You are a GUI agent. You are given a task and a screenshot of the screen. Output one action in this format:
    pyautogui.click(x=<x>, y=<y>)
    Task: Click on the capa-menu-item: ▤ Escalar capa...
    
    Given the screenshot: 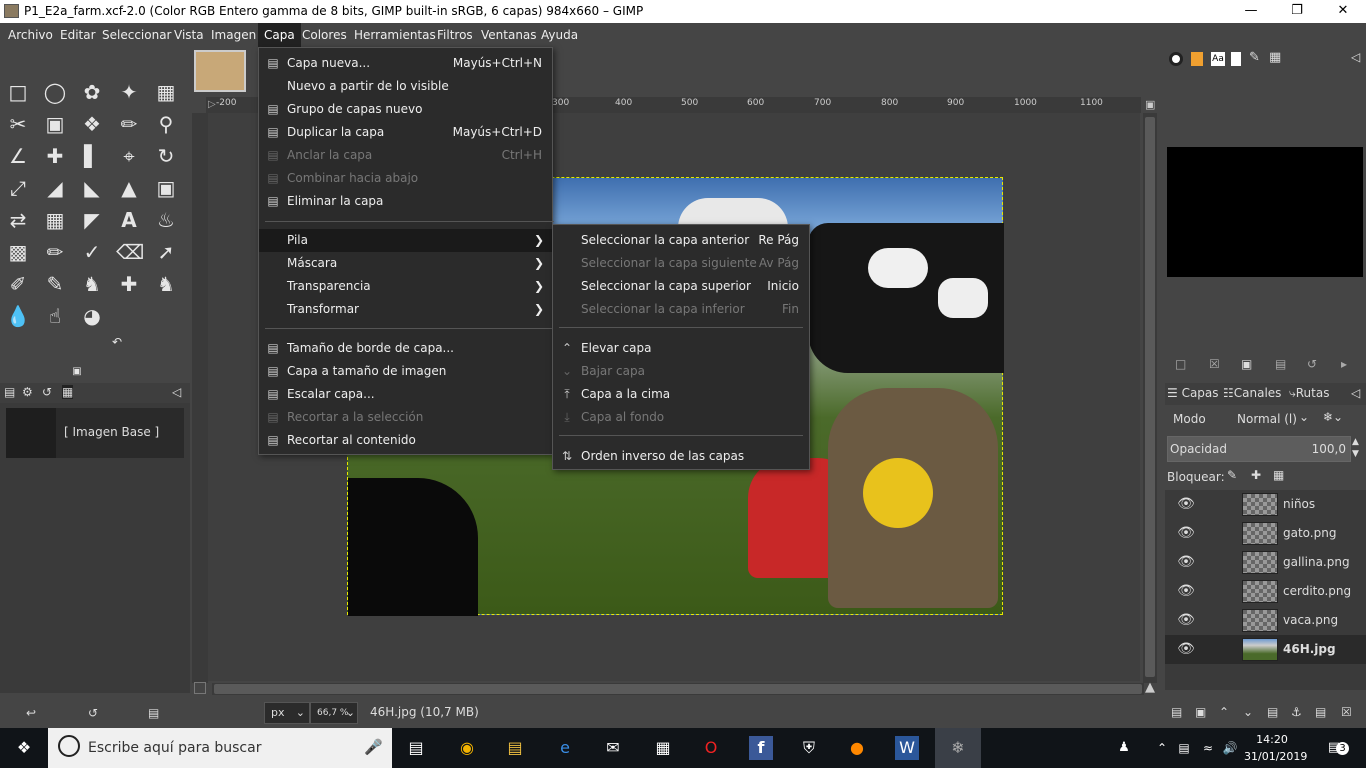 What is the action you would take?
    pyautogui.click(x=405, y=394)
    